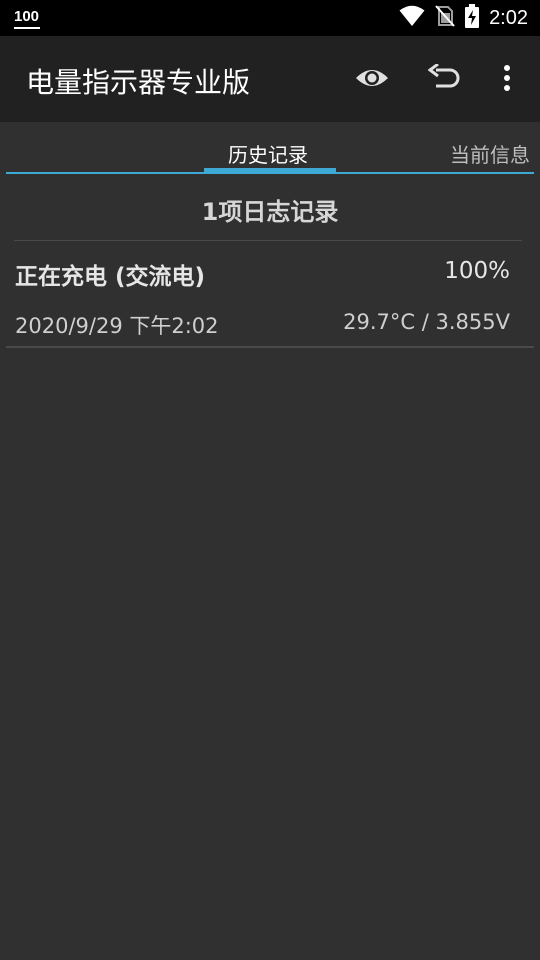 The height and width of the screenshot is (960, 540). I want to click on eye-icon, so click(372, 80).